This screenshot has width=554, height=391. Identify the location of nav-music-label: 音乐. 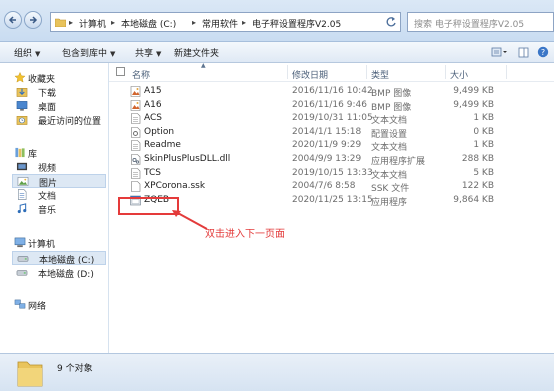
(47, 211).